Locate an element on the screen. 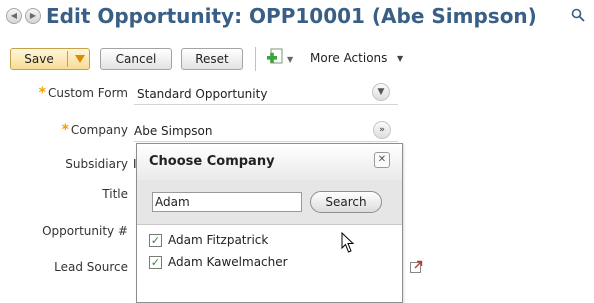  new-record-plus-icon is located at coordinates (275, 58).